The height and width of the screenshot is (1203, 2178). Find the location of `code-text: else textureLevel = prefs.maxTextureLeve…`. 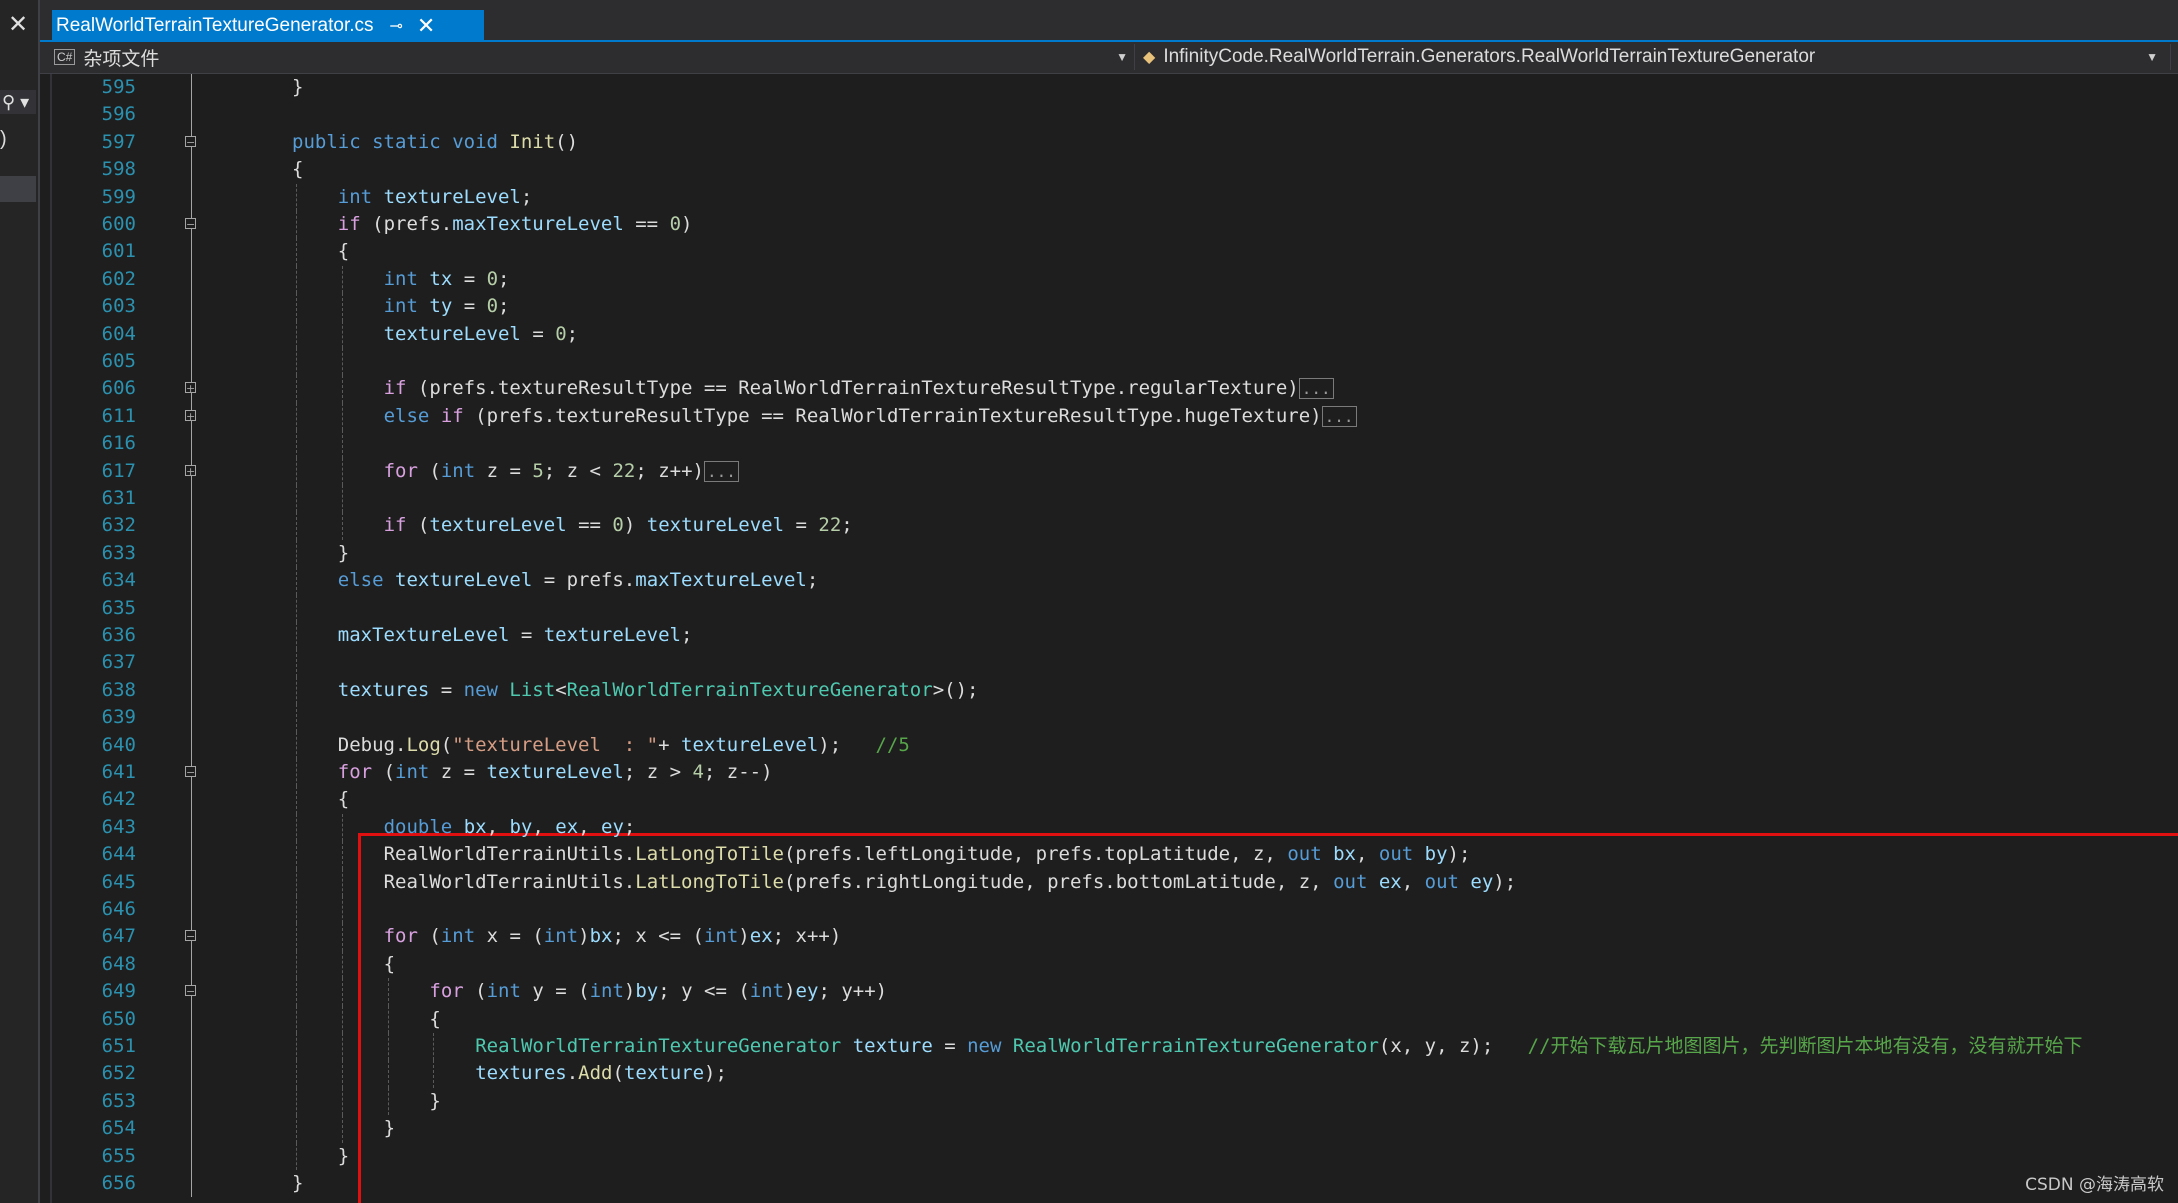

code-text: else textureLevel = prefs.maxTextureLeve… is located at coordinates (578, 580).